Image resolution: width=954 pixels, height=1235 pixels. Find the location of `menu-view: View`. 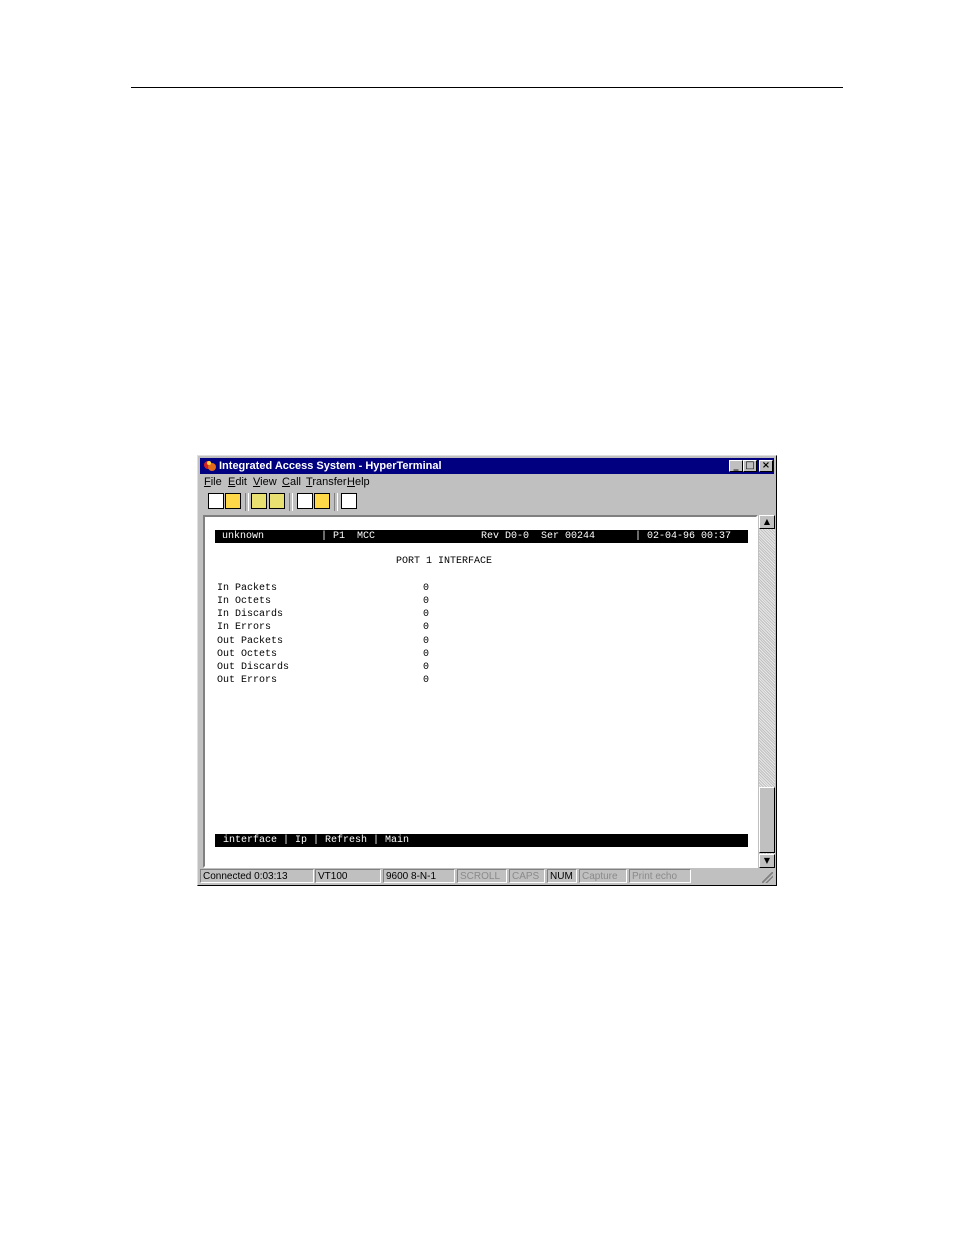

menu-view: View is located at coordinates (265, 482).